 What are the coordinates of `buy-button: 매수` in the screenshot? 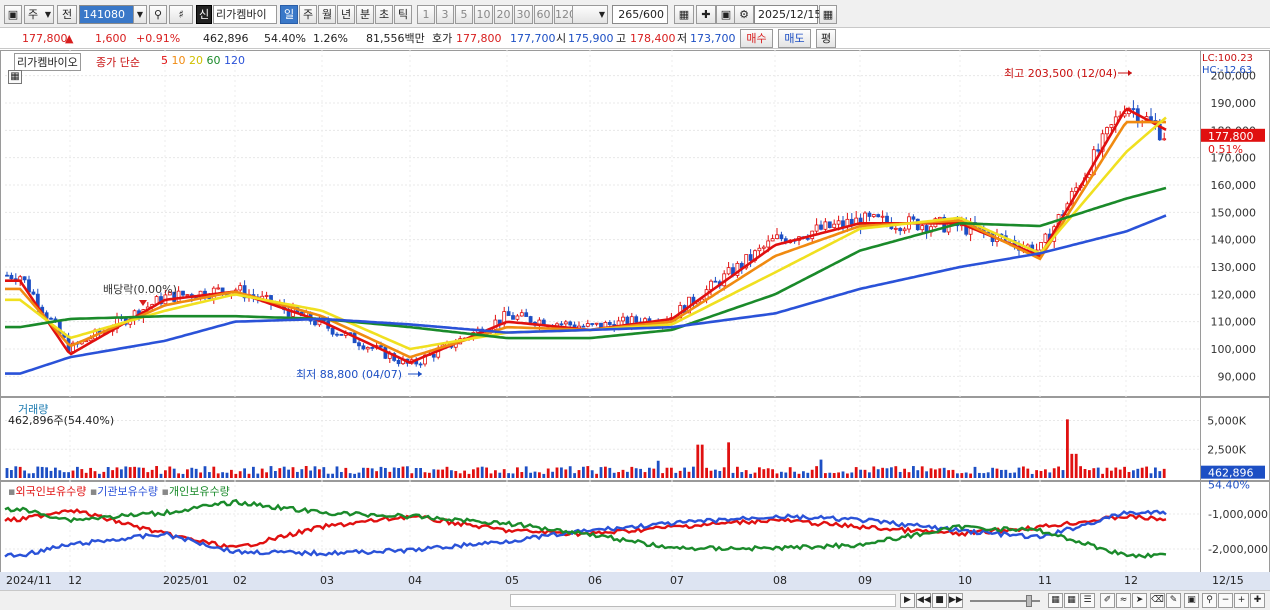 It's located at (756, 38).